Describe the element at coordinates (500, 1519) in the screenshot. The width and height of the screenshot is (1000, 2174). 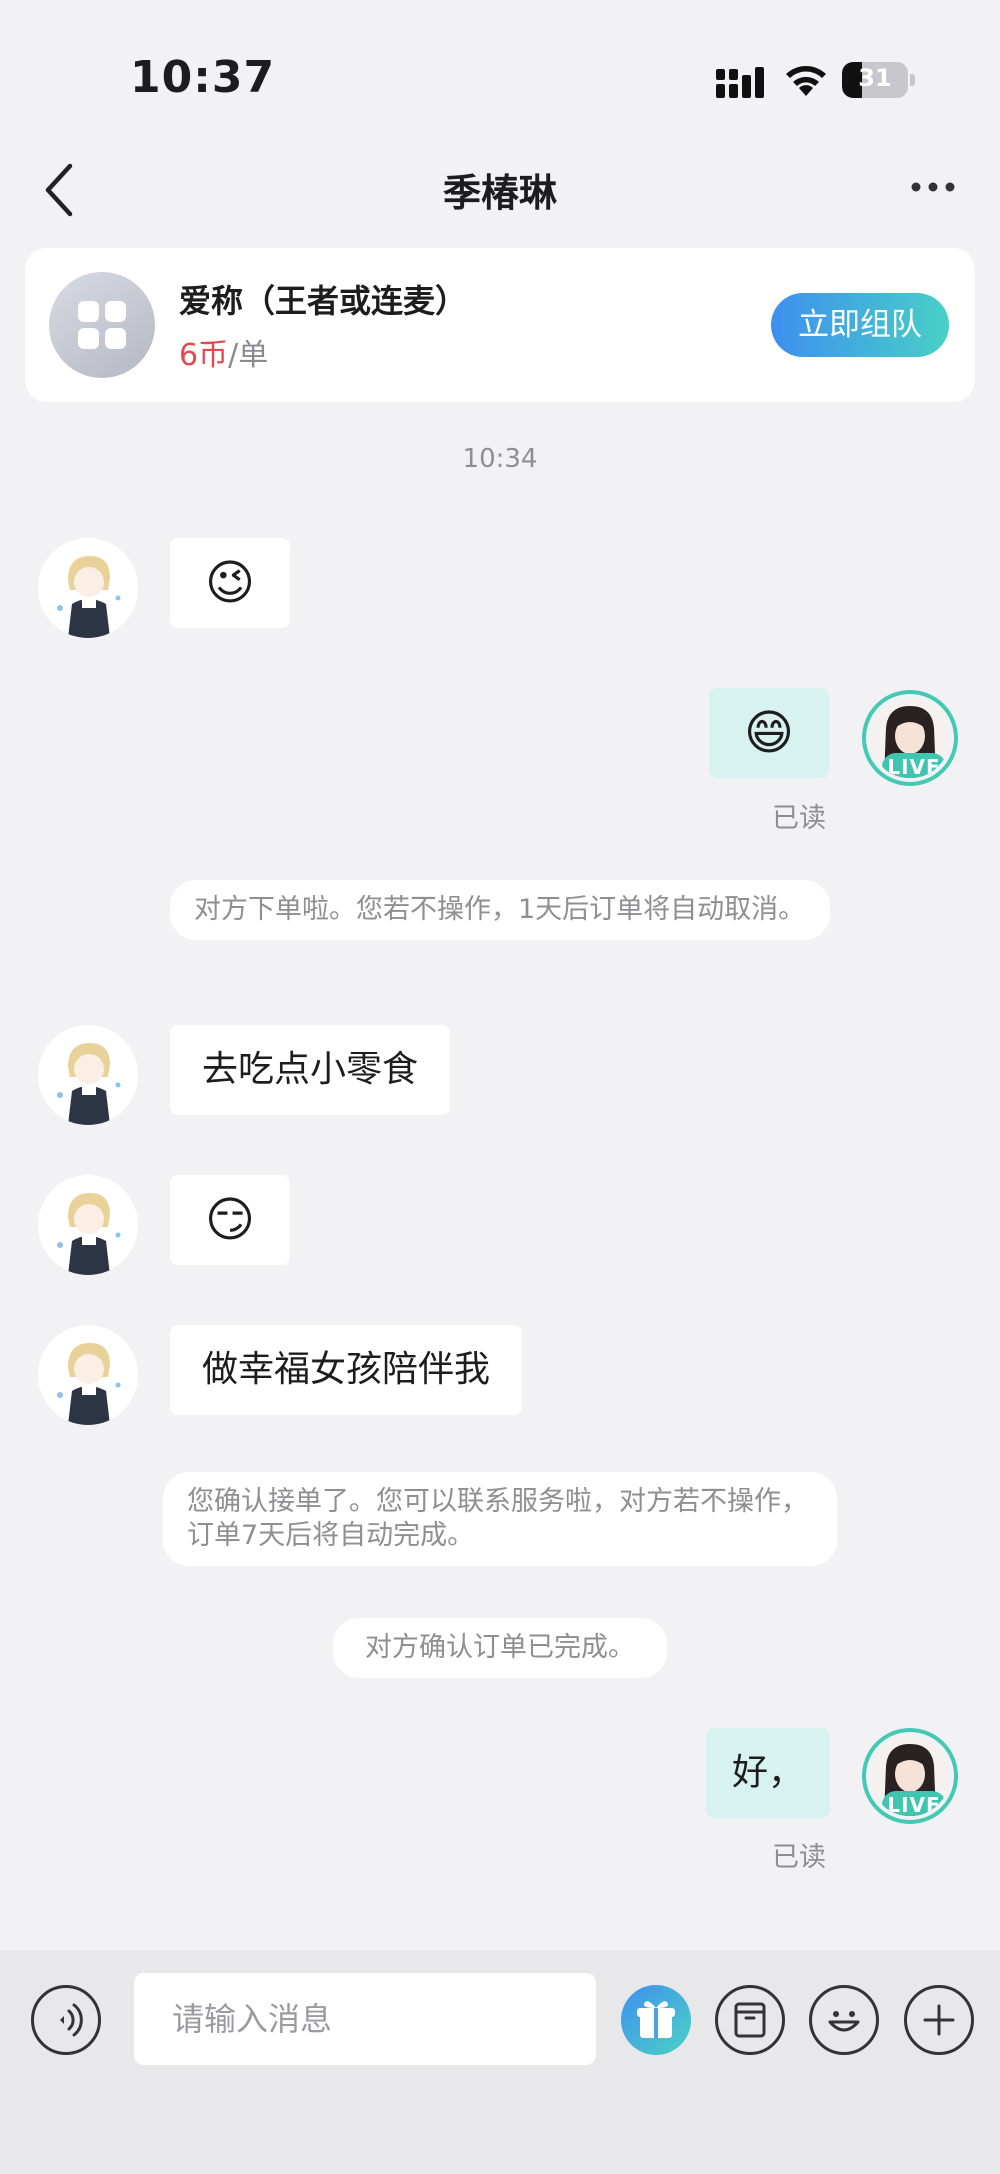
I see `system-notice: 您确认接单了。您可以联系服务啦，对方若不操作，订单7天后将自动完成。` at that location.